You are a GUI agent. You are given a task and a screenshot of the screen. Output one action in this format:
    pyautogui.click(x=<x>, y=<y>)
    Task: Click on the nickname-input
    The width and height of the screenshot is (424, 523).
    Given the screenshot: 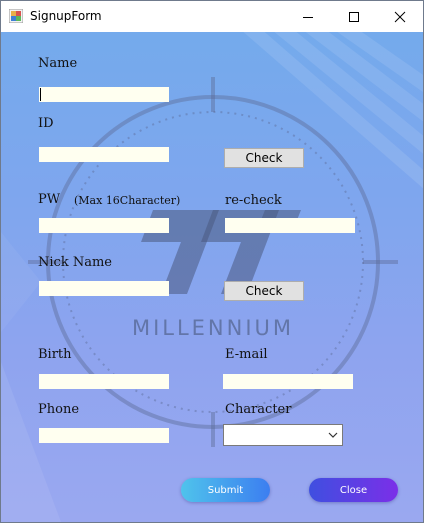 What is the action you would take?
    pyautogui.click(x=104, y=288)
    